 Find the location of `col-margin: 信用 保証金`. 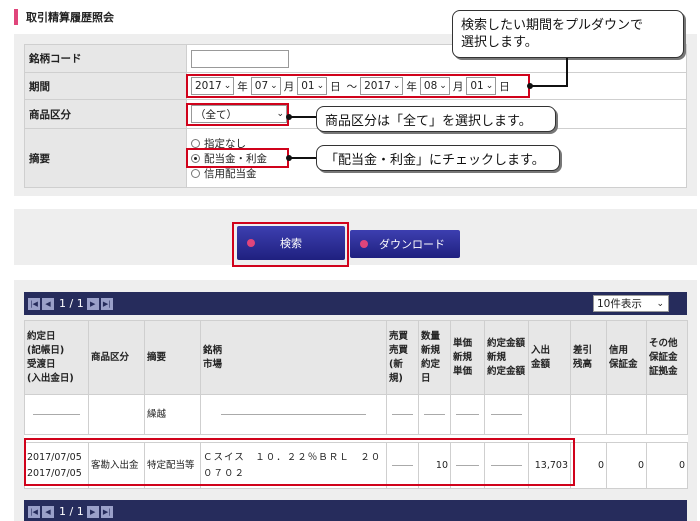

col-margin: 信用 保証金 is located at coordinates (626, 357).